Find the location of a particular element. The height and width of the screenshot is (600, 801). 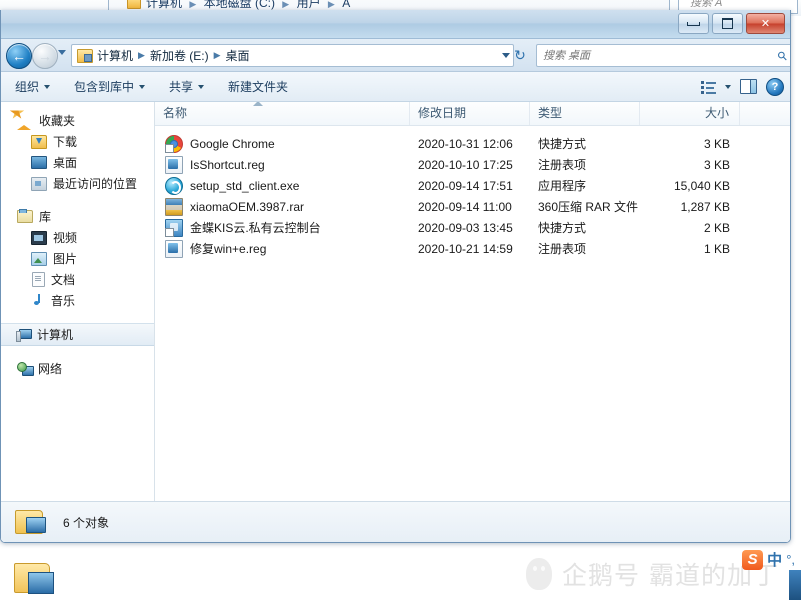

sidebar-item-recent-places: 最近访问的位置 is located at coordinates (77, 183).